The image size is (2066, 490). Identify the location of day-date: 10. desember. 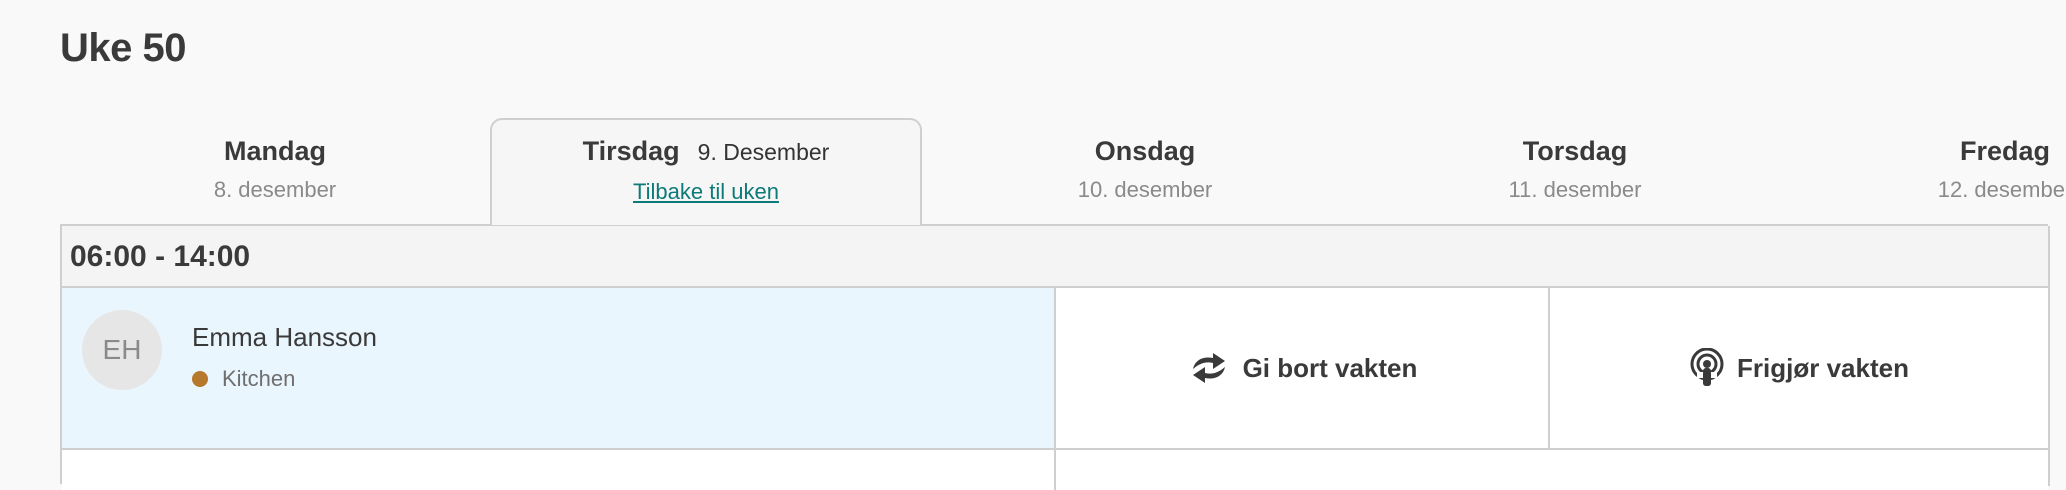
(1145, 189).